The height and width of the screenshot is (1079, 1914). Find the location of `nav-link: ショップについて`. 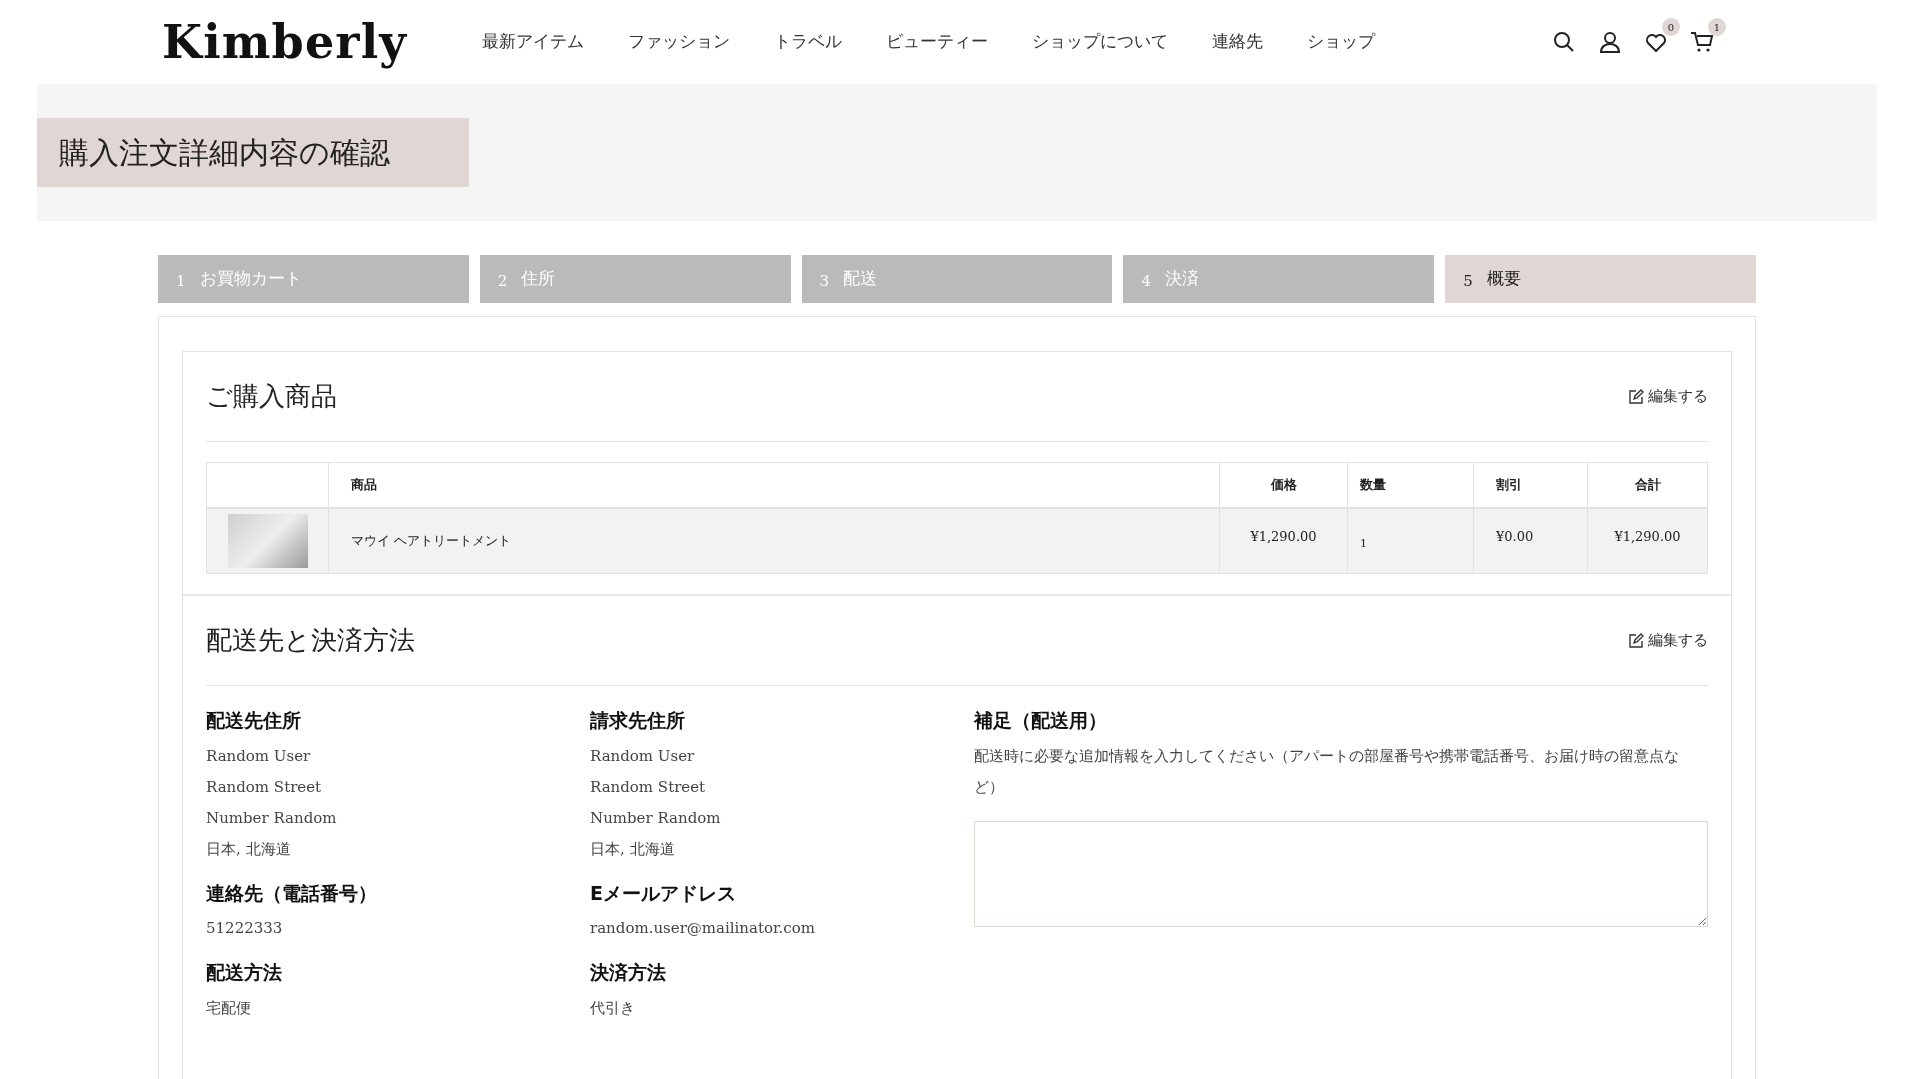

nav-link: ショップについて is located at coordinates (1100, 42).